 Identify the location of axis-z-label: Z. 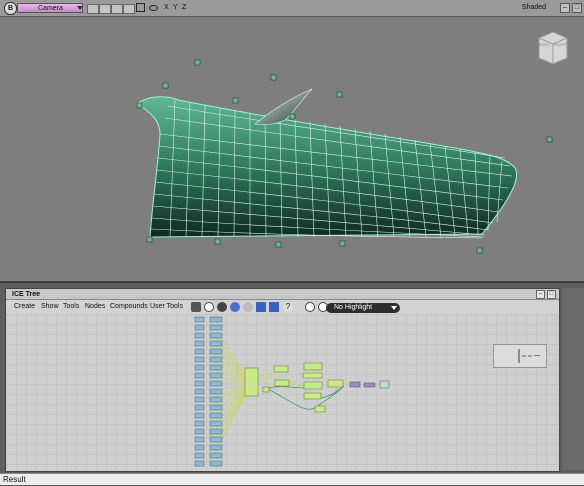
(184, 8).